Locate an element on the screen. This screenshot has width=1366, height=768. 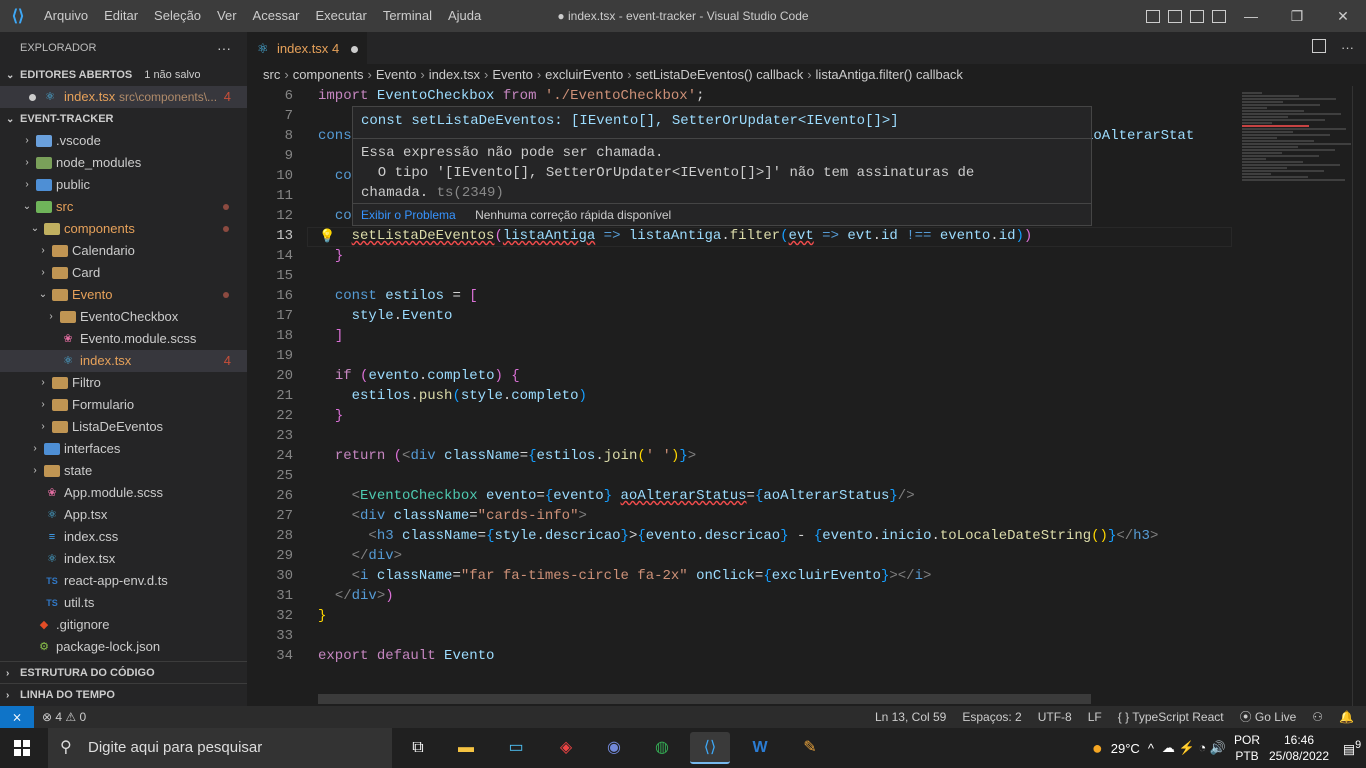
code-line: if (evento.completo) { is located at coordinates (419, 376).